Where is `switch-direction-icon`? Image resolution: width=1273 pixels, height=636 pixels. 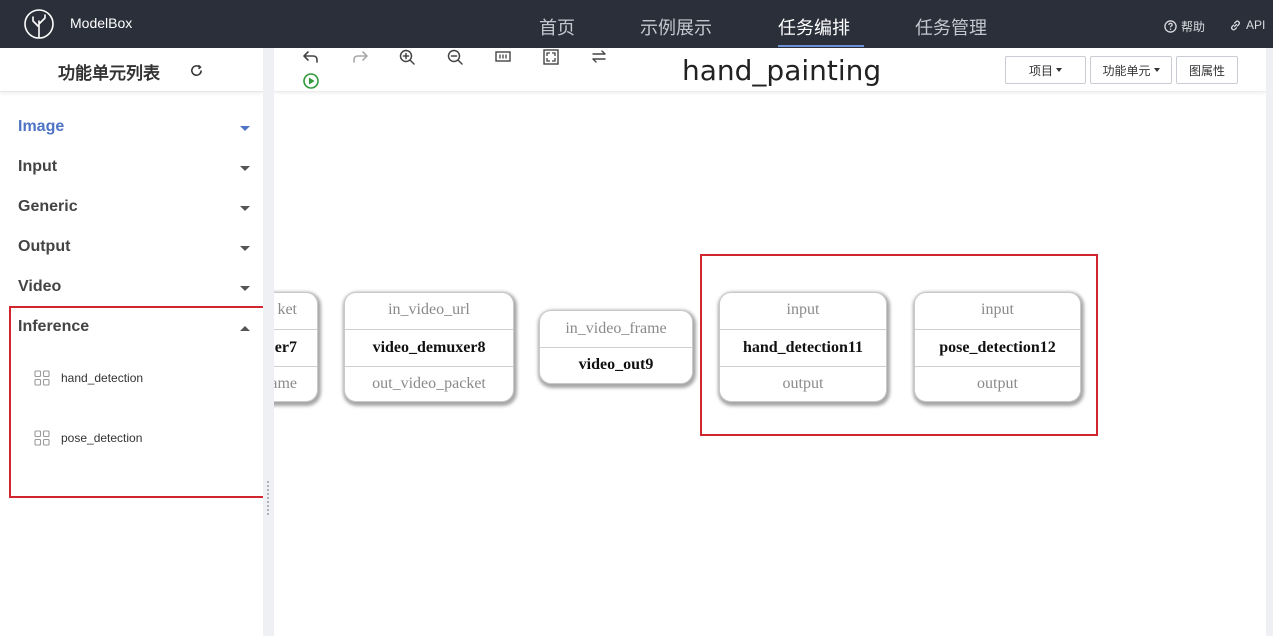 switch-direction-icon is located at coordinates (599, 57).